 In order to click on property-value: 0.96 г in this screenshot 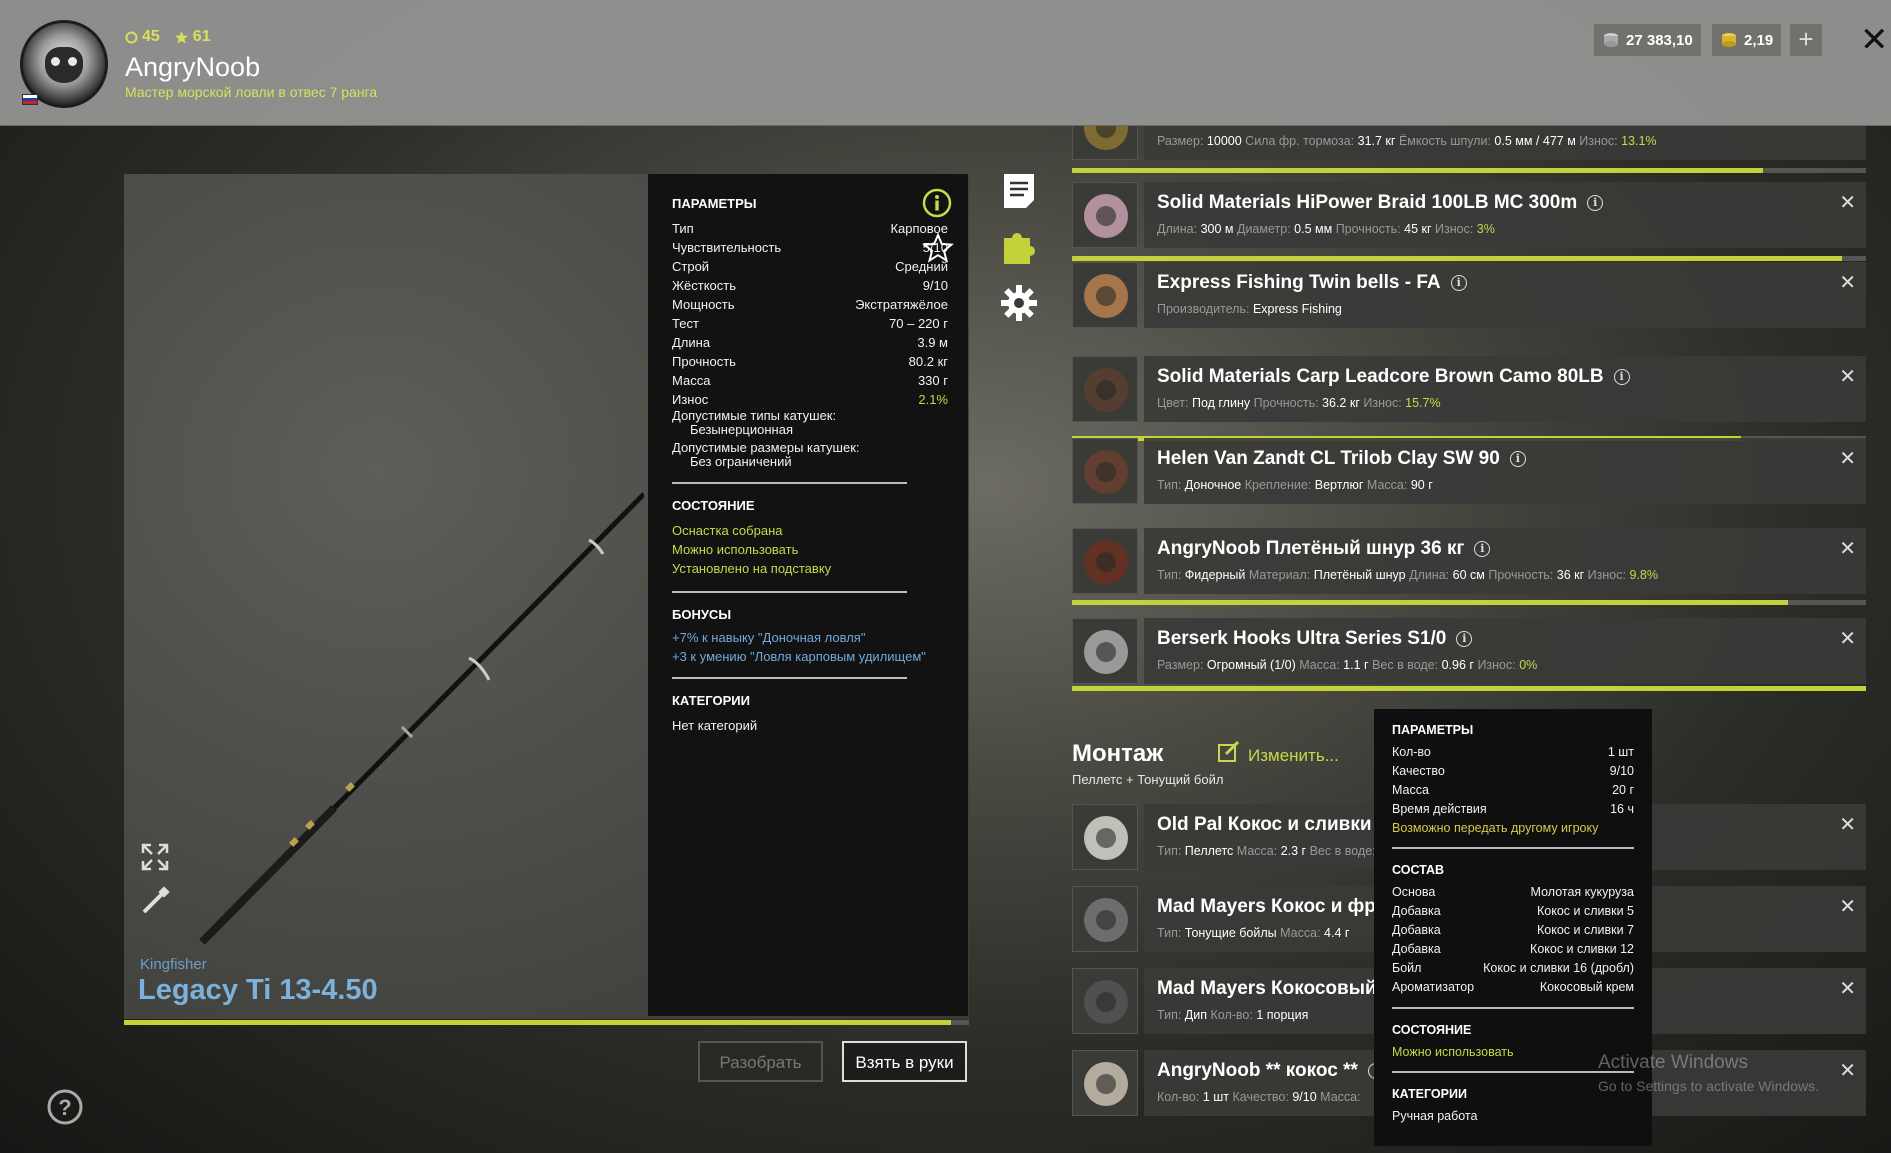, I will do `click(1457, 665)`.